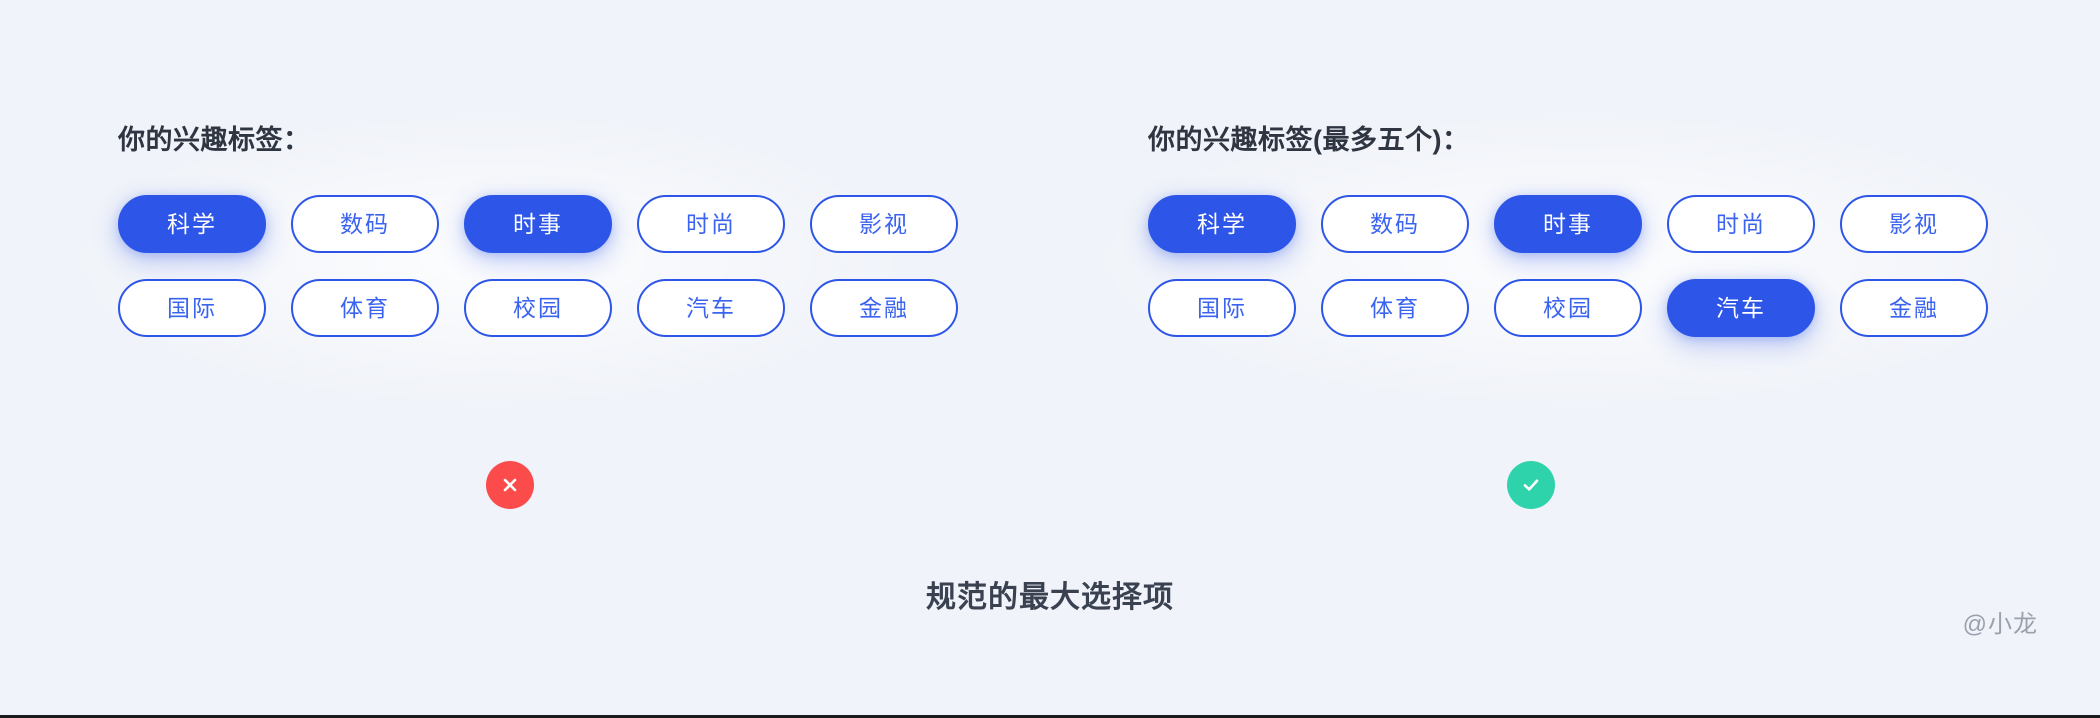 The width and height of the screenshot is (2100, 718). What do you see at coordinates (1050, 597) in the screenshot?
I see `page-caption: 规范的最大选择项` at bounding box center [1050, 597].